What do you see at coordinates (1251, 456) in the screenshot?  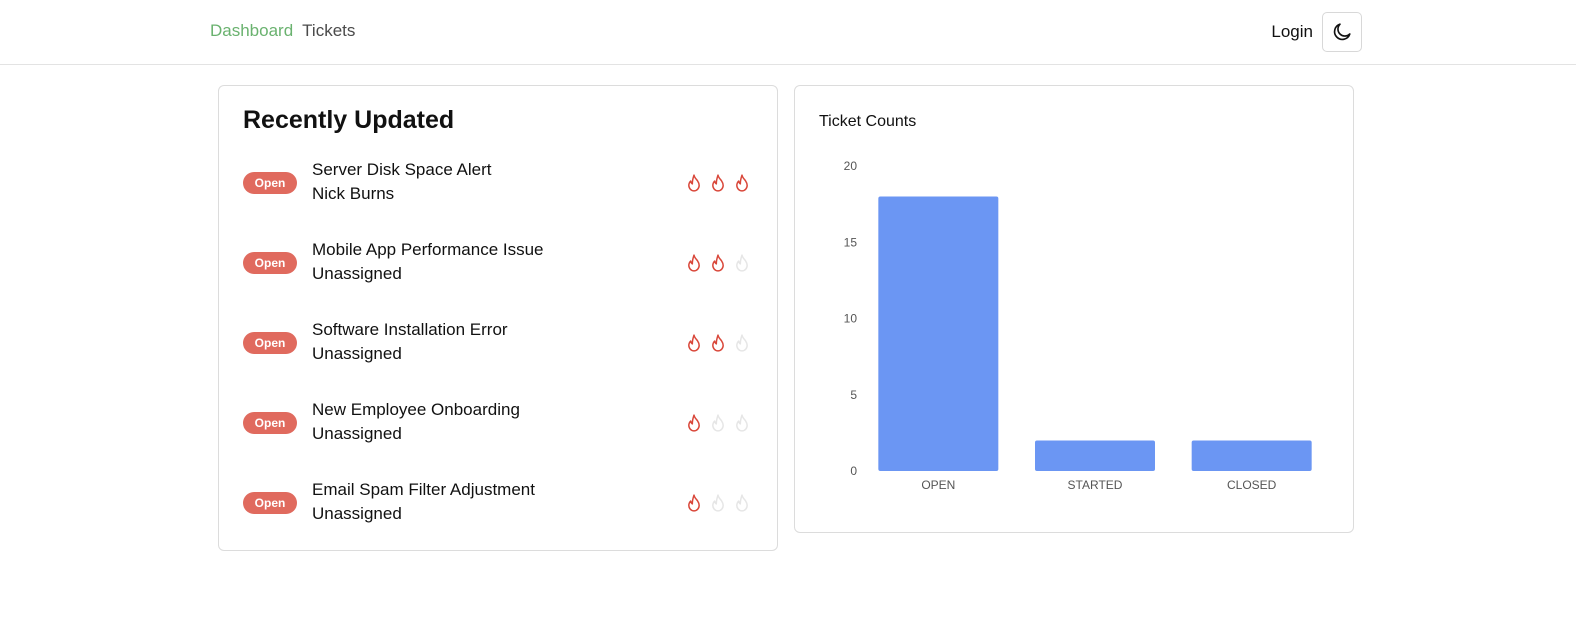 I see `bar-closed` at bounding box center [1251, 456].